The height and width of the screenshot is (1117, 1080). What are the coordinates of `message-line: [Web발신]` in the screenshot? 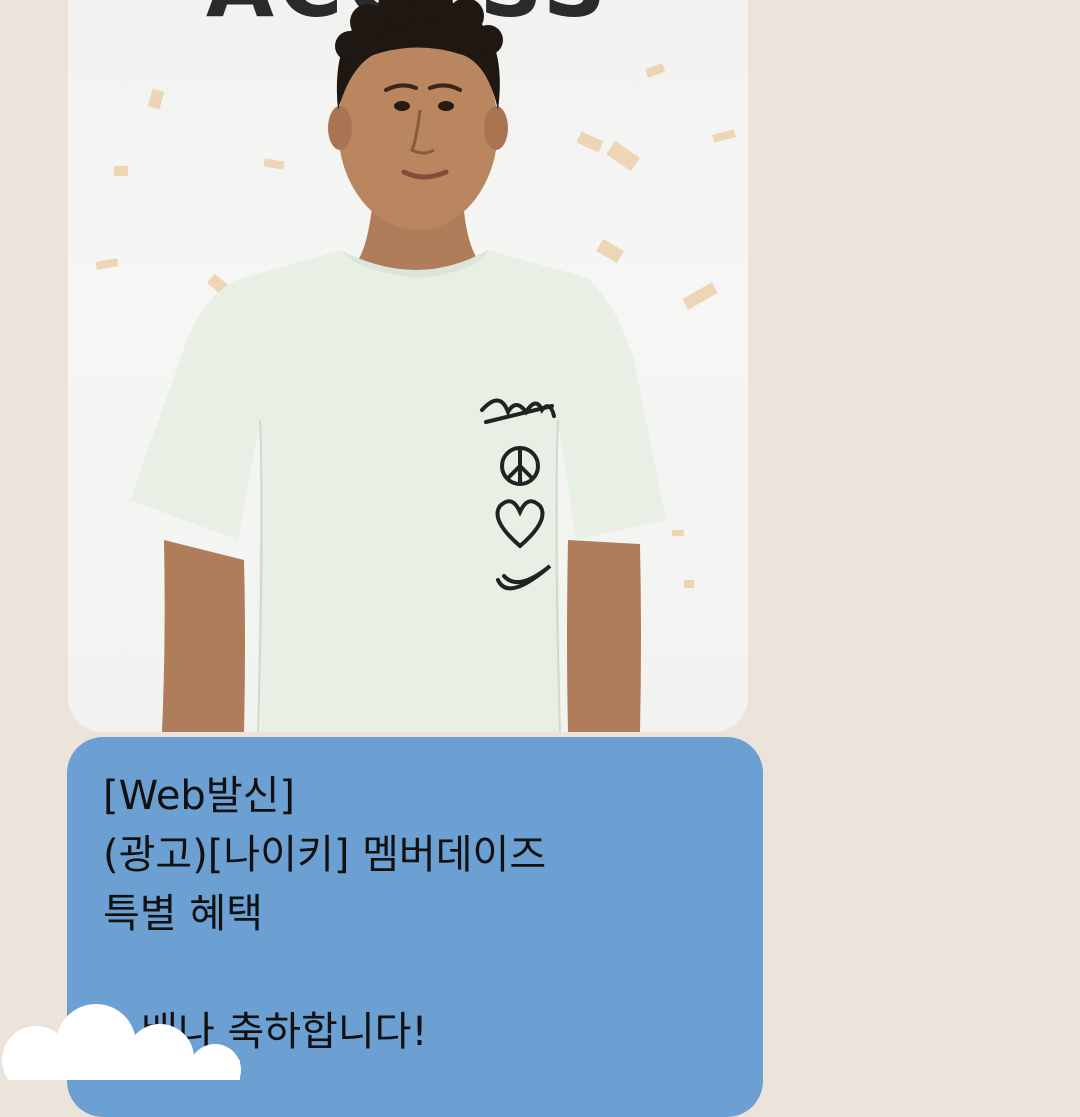 It's located at (199, 796).